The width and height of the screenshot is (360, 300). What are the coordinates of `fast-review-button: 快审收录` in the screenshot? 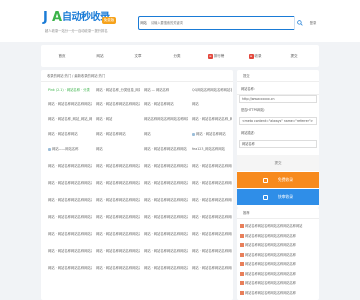 It's located at (278, 197).